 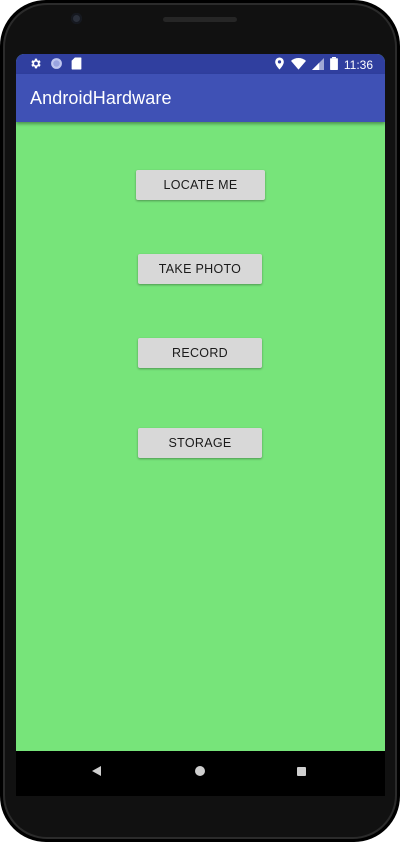 What do you see at coordinates (76, 18) in the screenshot?
I see `front-camera` at bounding box center [76, 18].